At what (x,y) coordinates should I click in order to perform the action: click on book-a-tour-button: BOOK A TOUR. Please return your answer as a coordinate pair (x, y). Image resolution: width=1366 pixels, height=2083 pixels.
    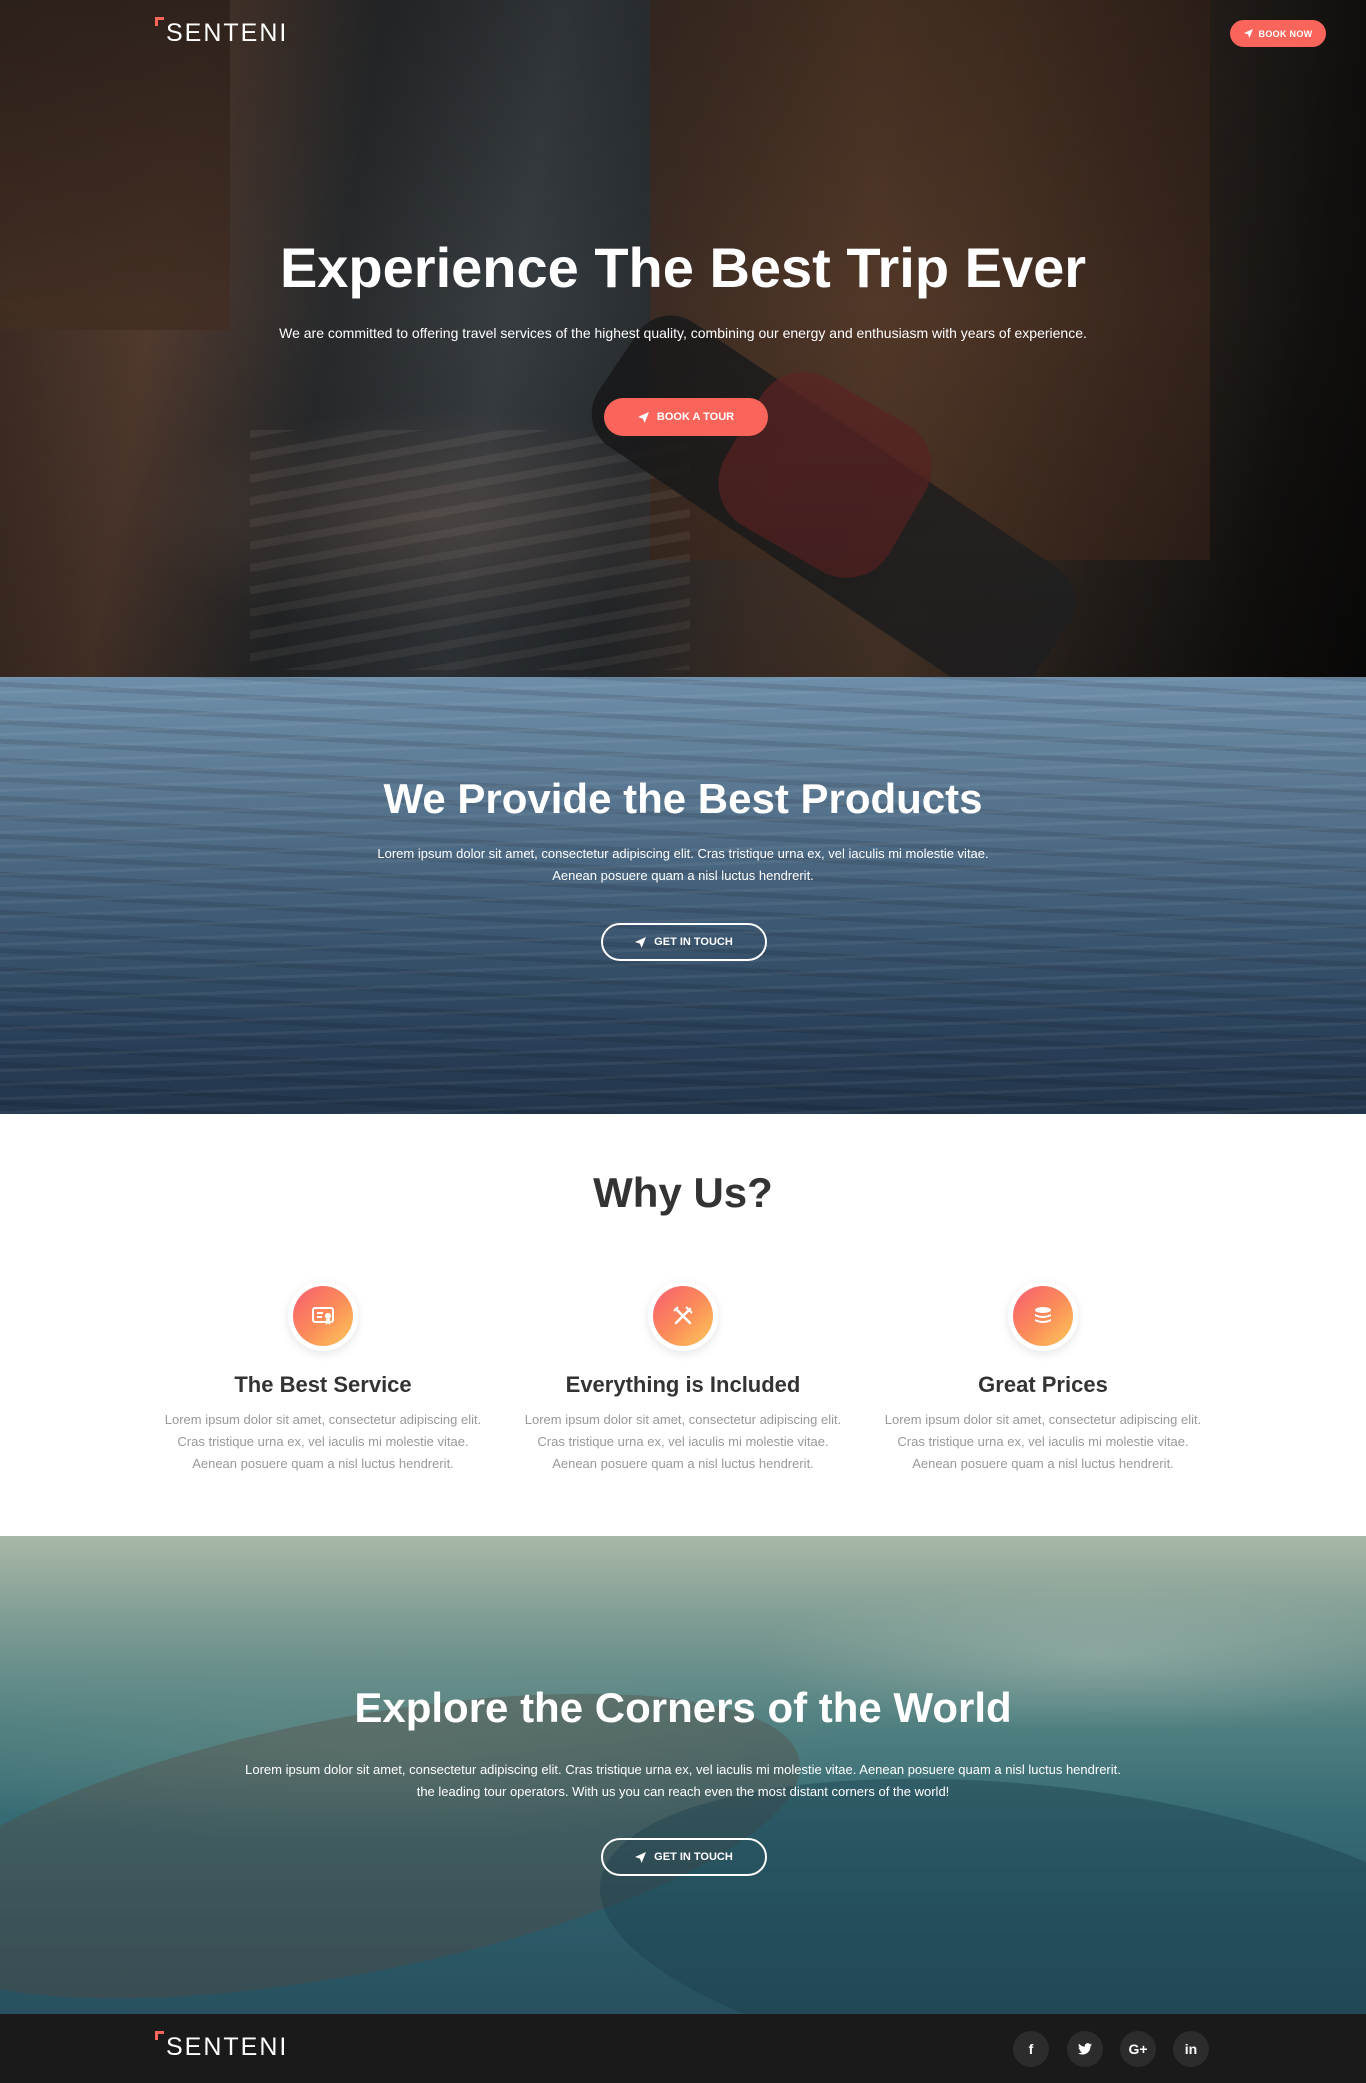
    Looking at the image, I should click on (686, 417).